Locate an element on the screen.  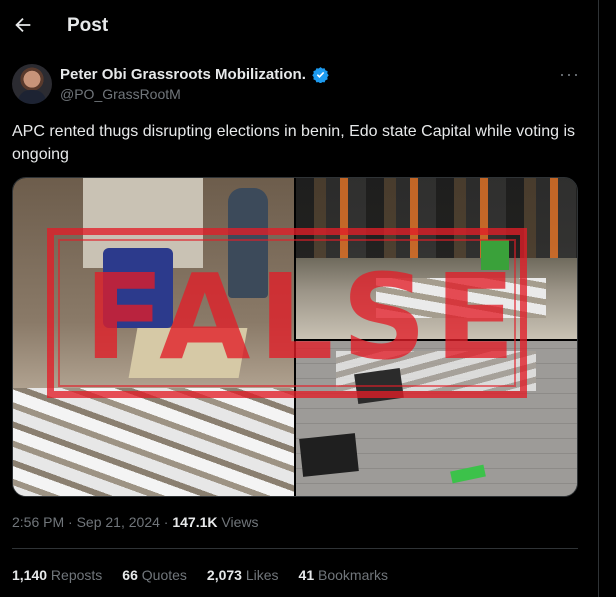
quotes-count: 66 is located at coordinates (130, 575).